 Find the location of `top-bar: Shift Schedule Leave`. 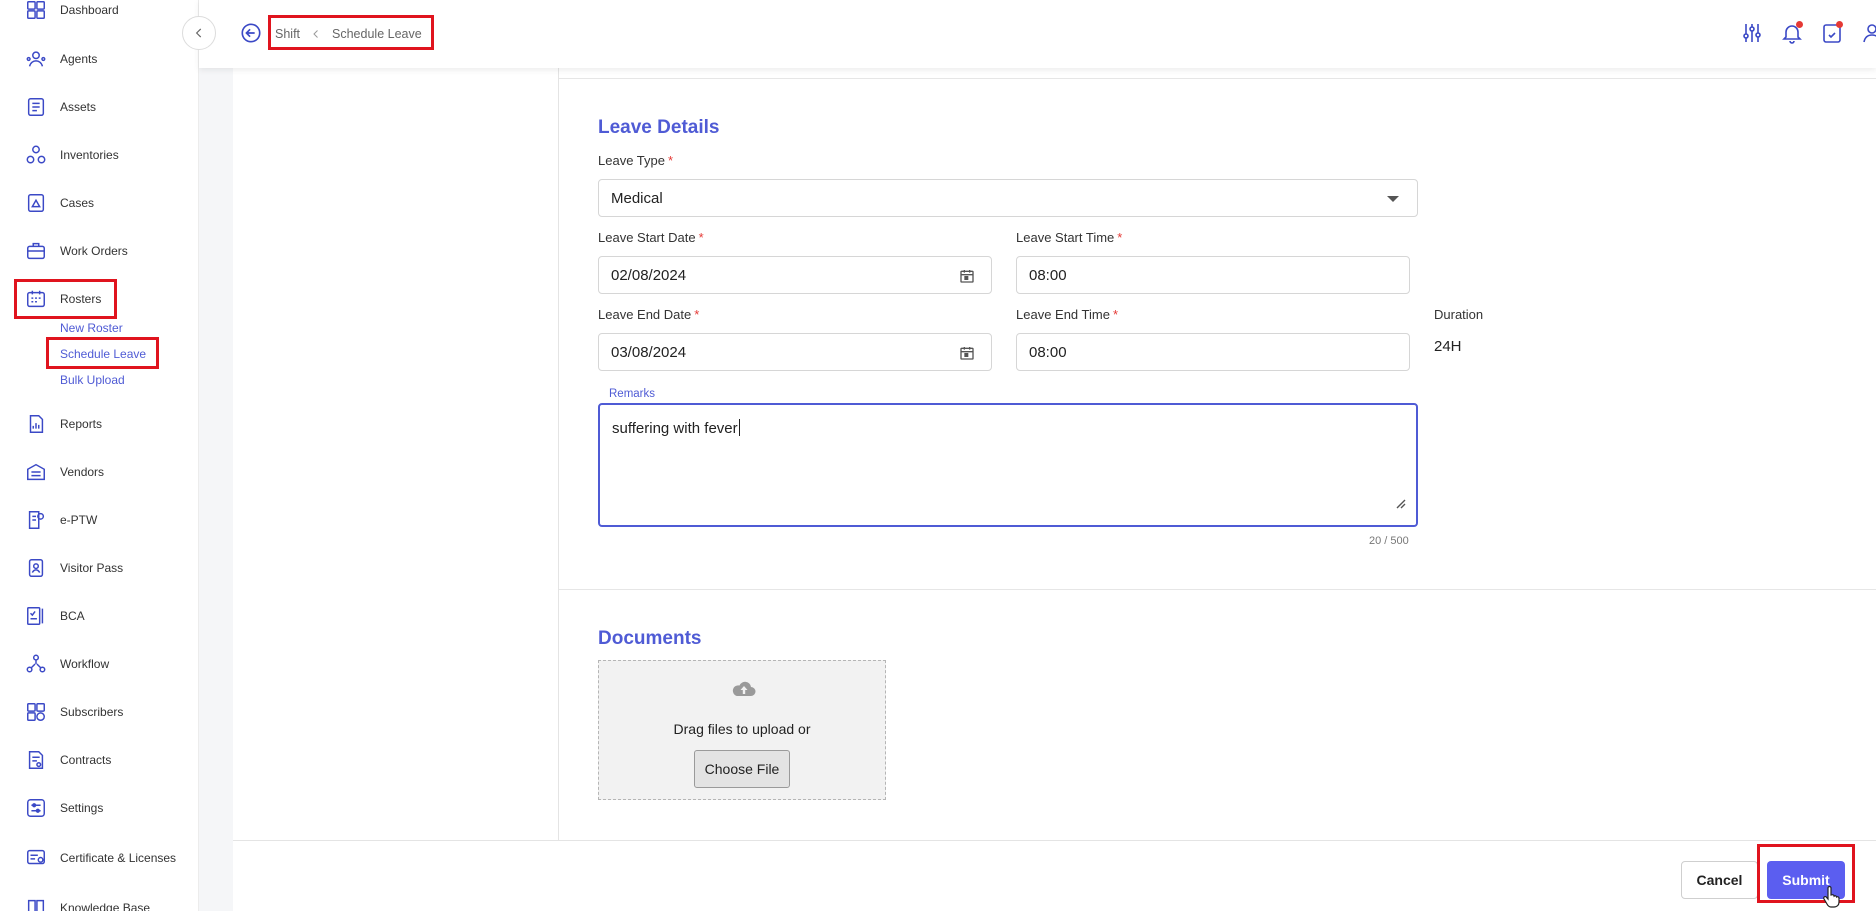

top-bar: Shift Schedule Leave is located at coordinates (1037, 34).